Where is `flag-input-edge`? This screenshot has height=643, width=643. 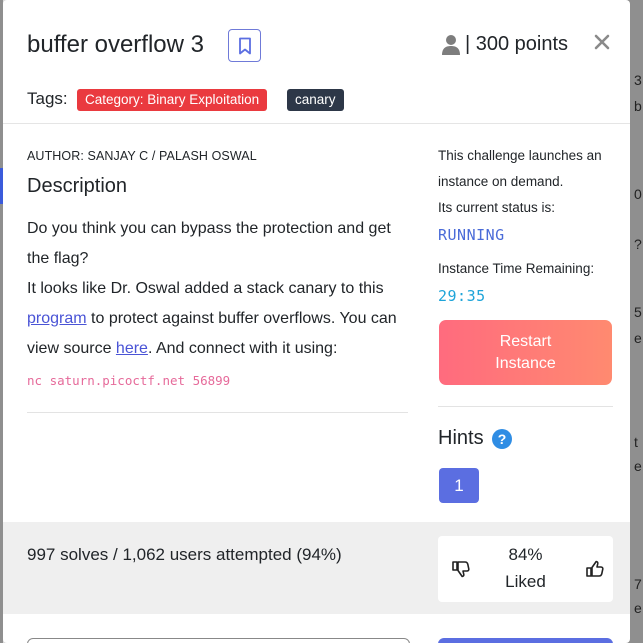 flag-input-edge is located at coordinates (218, 640).